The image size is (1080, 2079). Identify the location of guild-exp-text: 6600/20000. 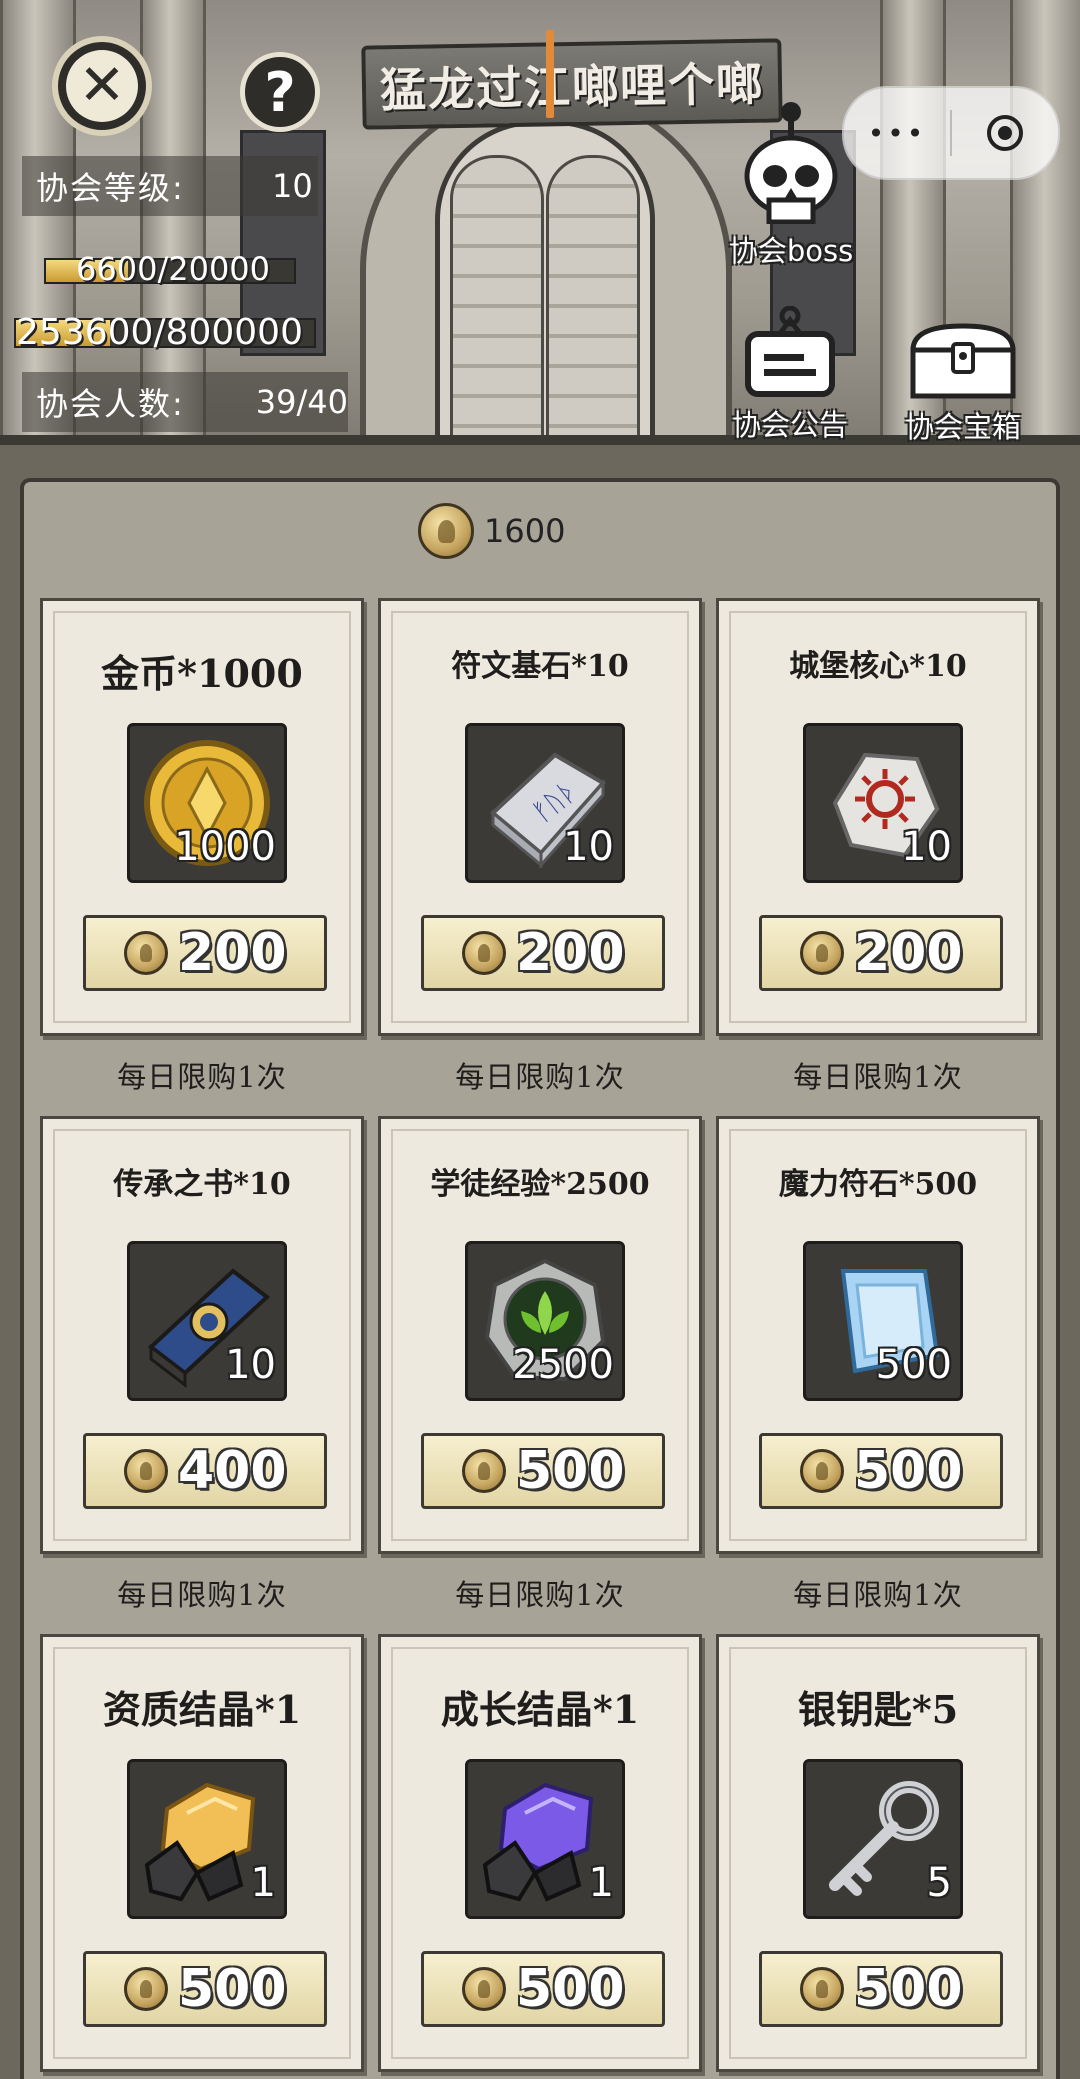
(173, 269).